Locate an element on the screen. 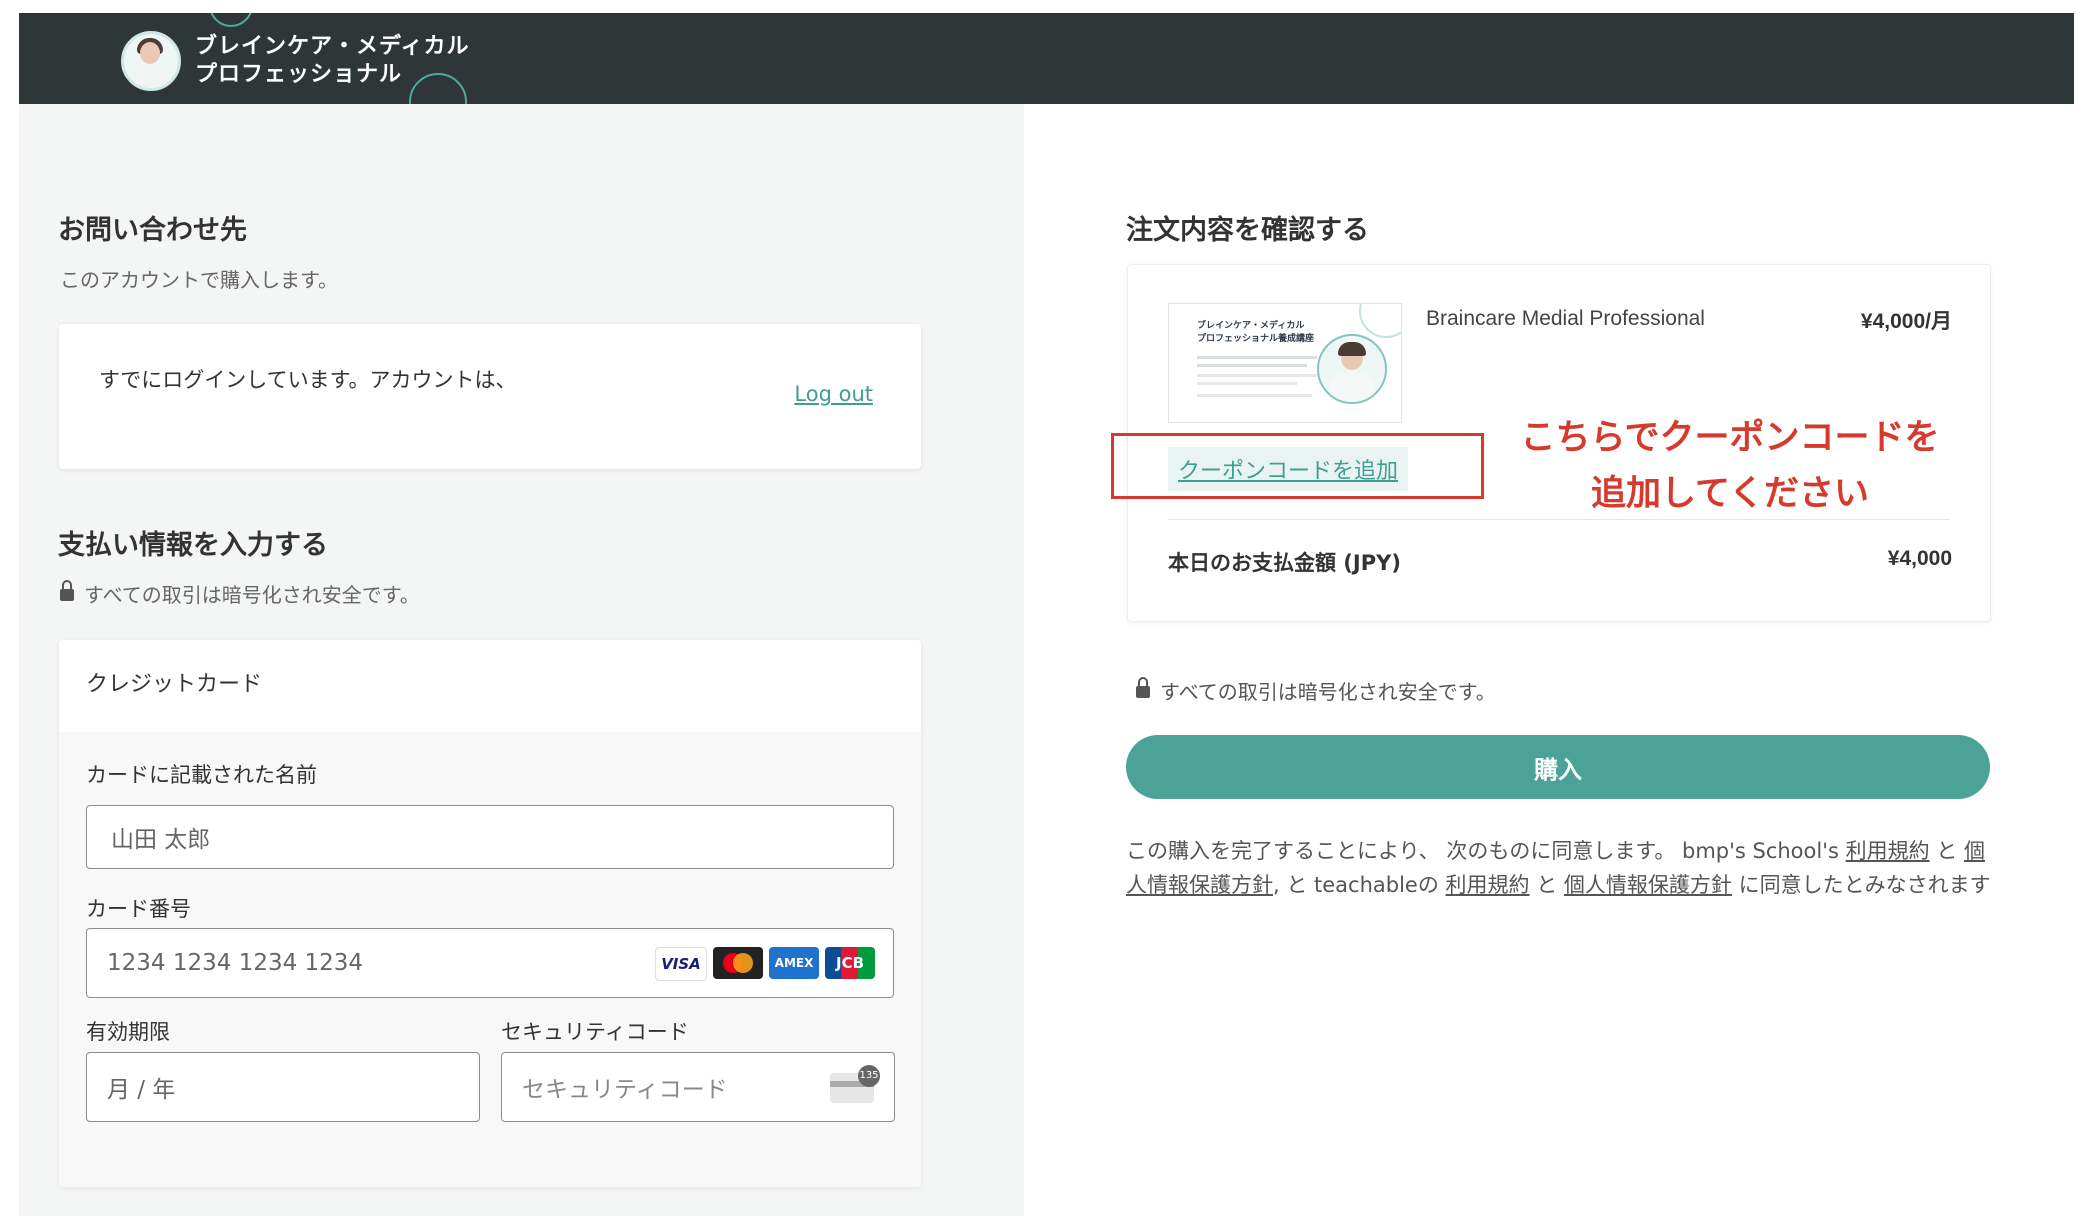  cvc-label: セキュリティコード is located at coordinates (595, 1032).